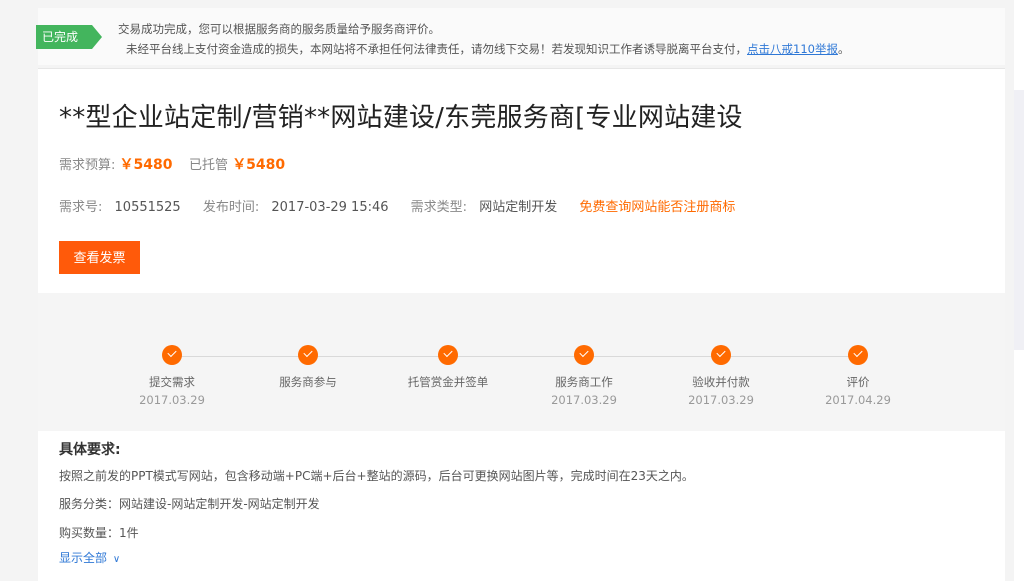  What do you see at coordinates (83, 558) in the screenshot?
I see `show-all-label: 显示全部` at bounding box center [83, 558].